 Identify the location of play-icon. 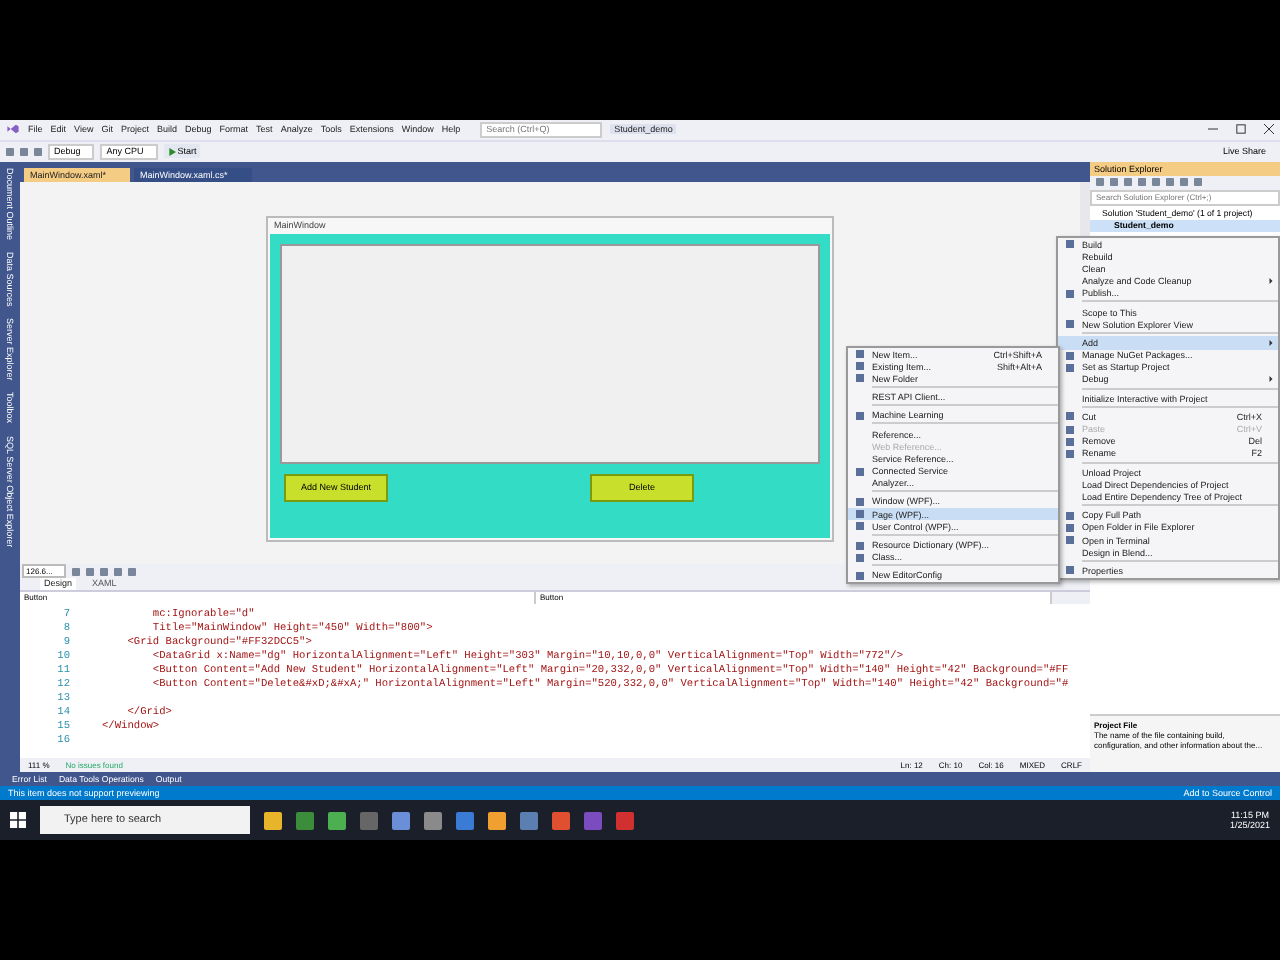
(171, 151).